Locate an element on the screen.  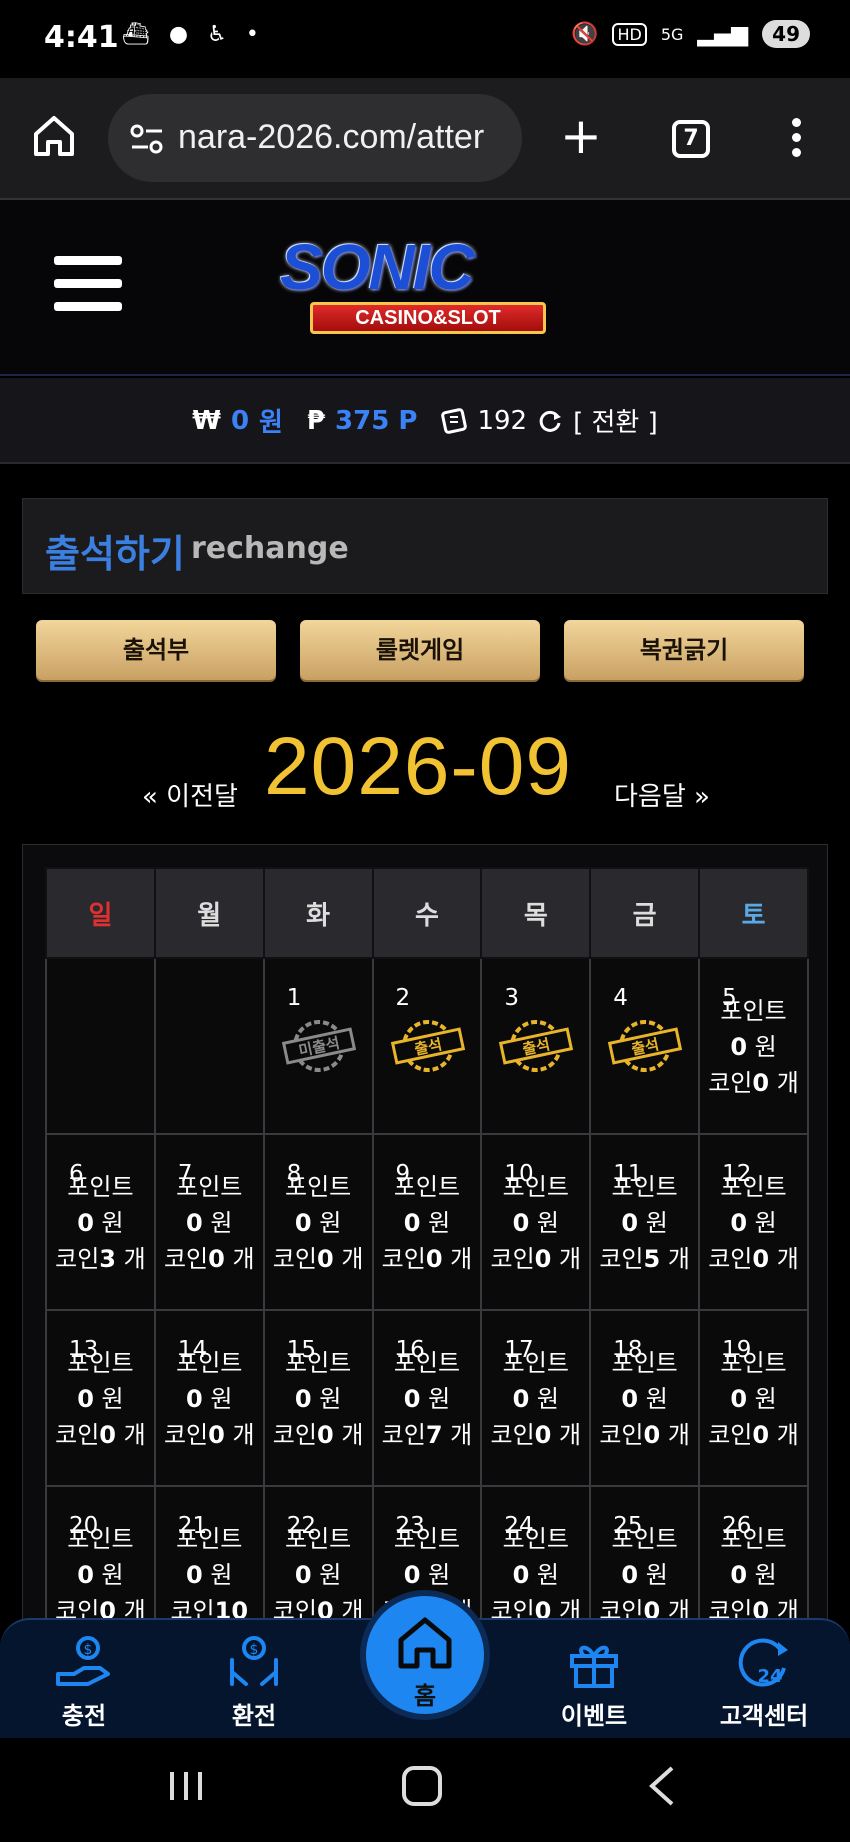
calendar-day-cell: 3 출석 is located at coordinates (536, 1046).